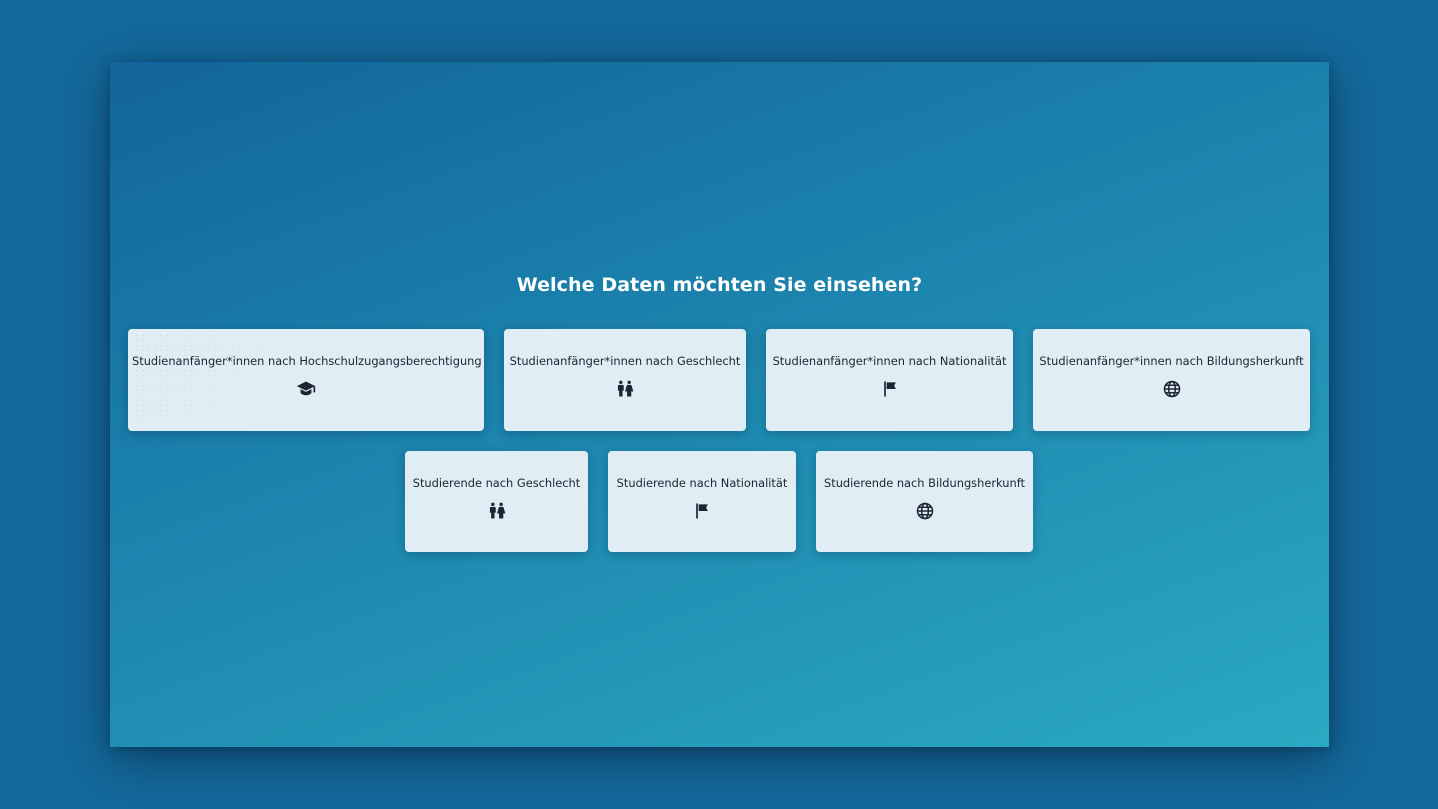 The image size is (1438, 809). What do you see at coordinates (496, 483) in the screenshot?
I see `card-label: Studierende nach Geschlecht` at bounding box center [496, 483].